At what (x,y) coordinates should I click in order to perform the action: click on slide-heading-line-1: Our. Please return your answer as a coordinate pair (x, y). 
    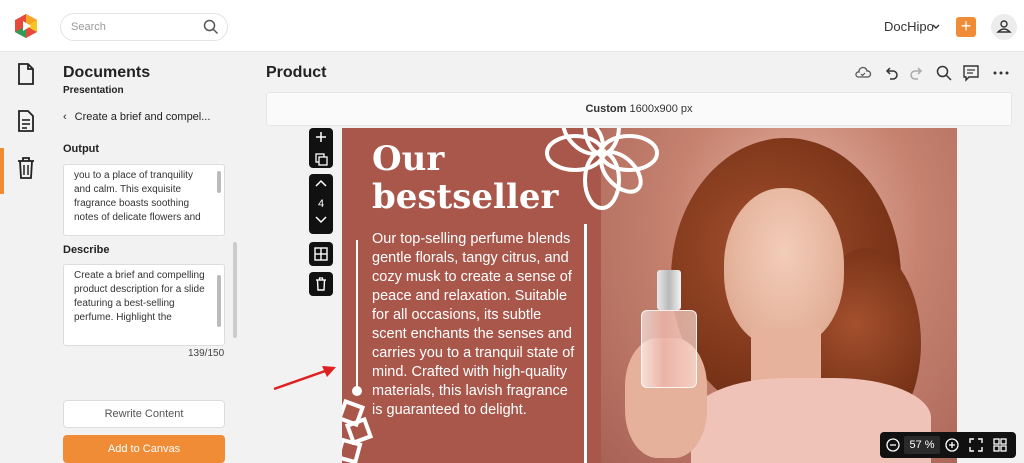
    Looking at the image, I should click on (408, 159).